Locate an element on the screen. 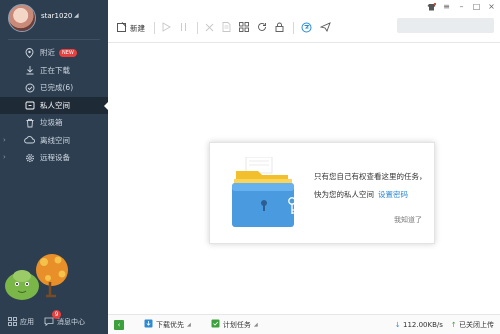 The width and height of the screenshot is (500, 334). document-icon is located at coordinates (226, 28).